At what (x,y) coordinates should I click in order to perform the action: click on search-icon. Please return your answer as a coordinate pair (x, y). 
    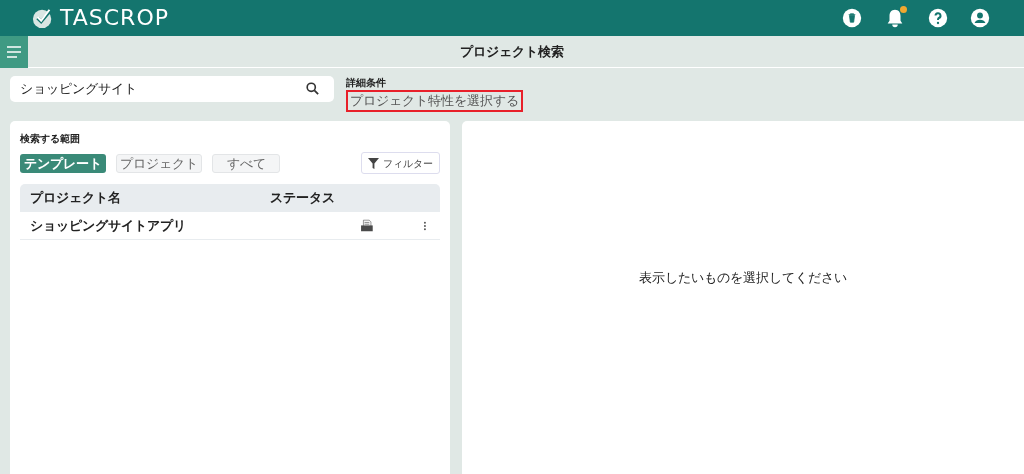
    Looking at the image, I should click on (312, 88).